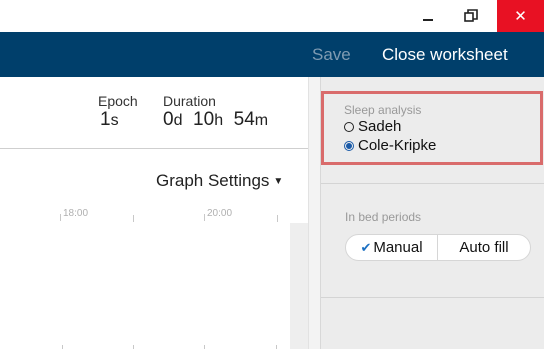 The image size is (544, 349). Describe the element at coordinates (383, 110) in the screenshot. I see `sleep-analysis-title: Sleep analysis` at that location.